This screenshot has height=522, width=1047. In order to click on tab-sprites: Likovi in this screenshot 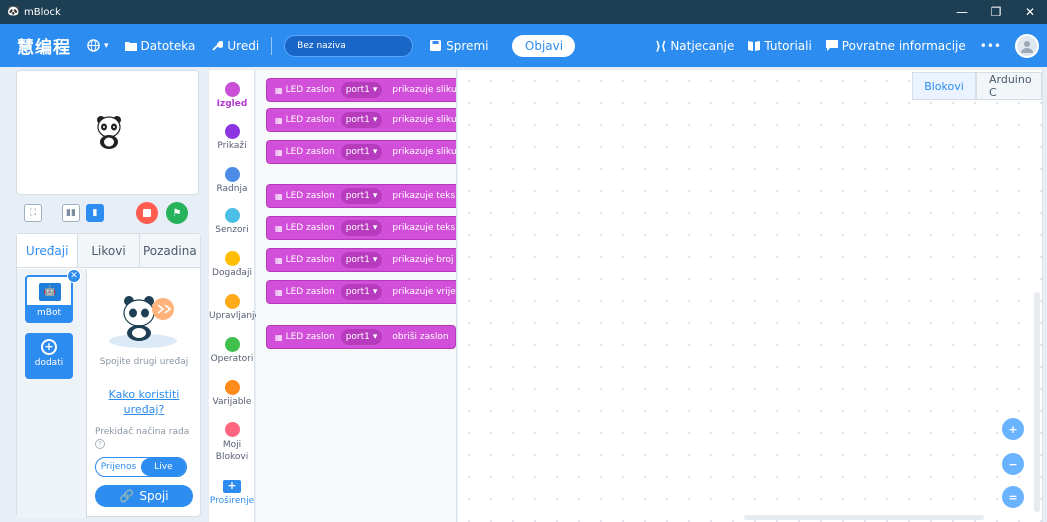, I will do `click(109, 250)`.